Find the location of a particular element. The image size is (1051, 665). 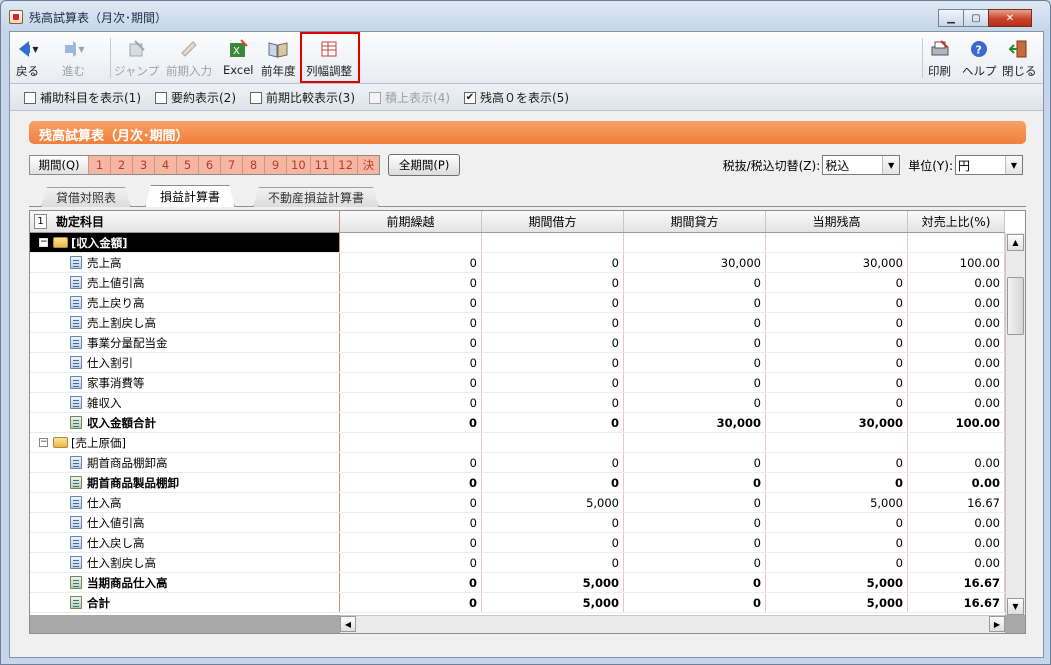

account-name-cell: 家事消費等 is located at coordinates (185, 382).